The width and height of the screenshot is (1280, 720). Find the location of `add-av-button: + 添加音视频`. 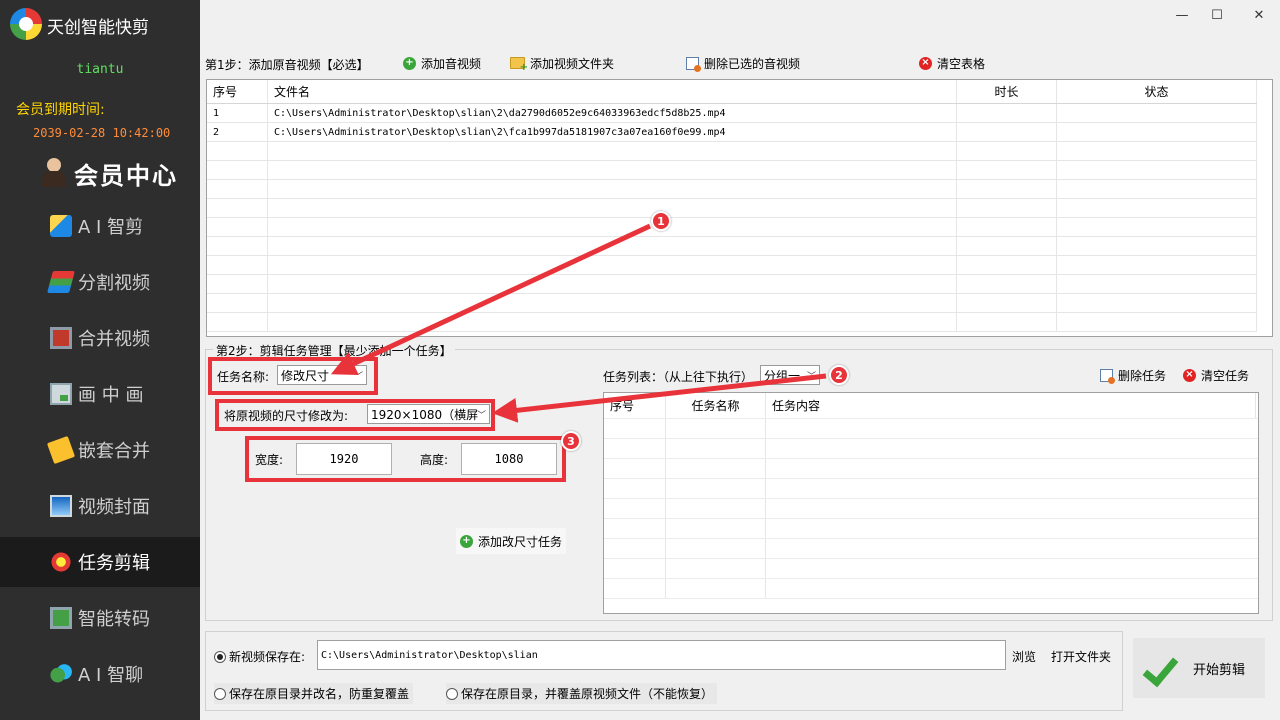

add-av-button: + 添加音视频 is located at coordinates (442, 63).